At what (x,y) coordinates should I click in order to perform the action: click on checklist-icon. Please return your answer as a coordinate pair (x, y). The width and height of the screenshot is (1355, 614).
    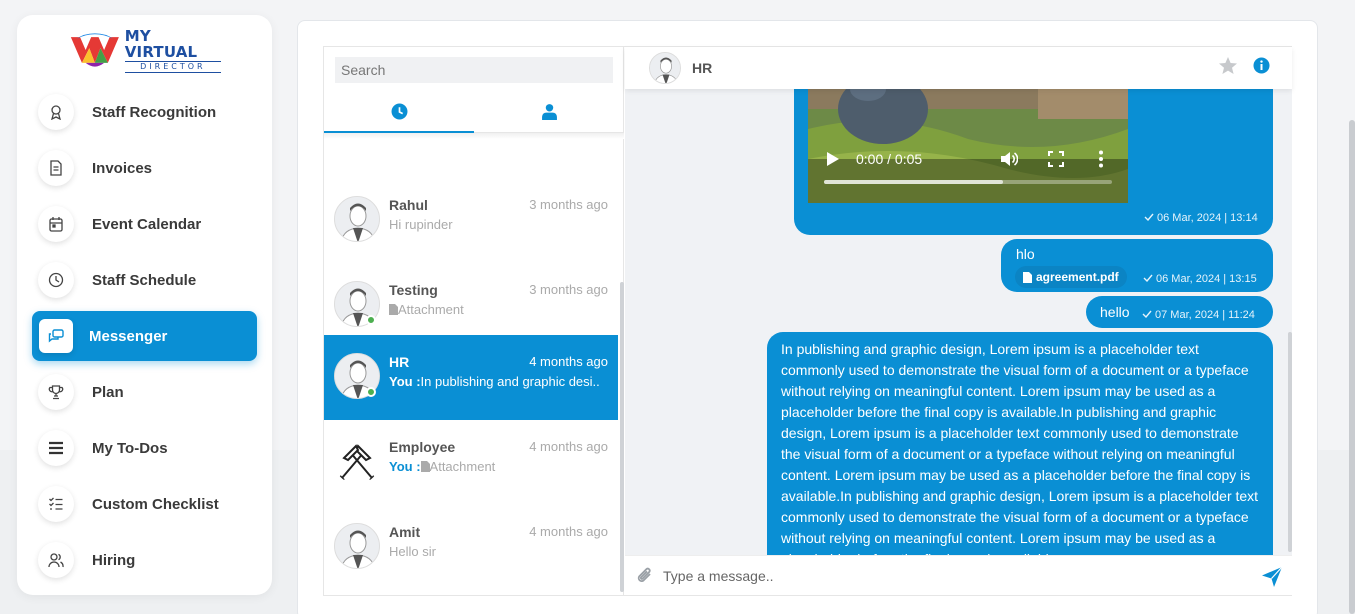
    Looking at the image, I should click on (56, 504).